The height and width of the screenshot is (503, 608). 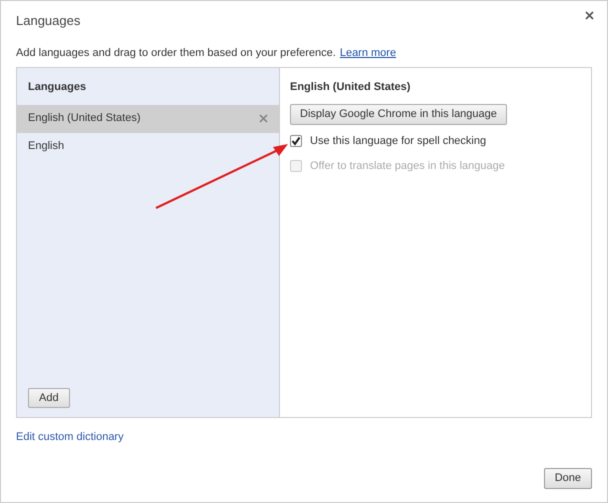 What do you see at coordinates (176, 53) in the screenshot?
I see `description-text: Add languages and drag to order them based on your preference.` at bounding box center [176, 53].